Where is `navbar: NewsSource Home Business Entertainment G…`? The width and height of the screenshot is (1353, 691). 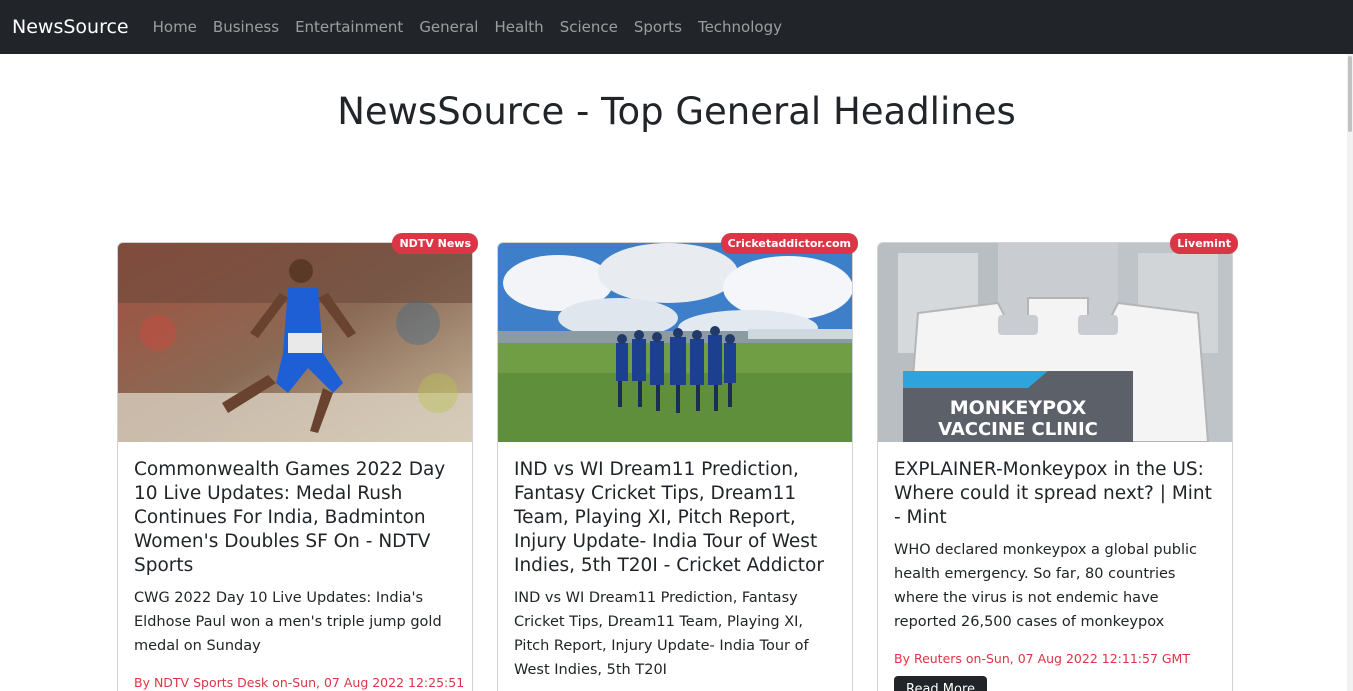 navbar: NewsSource Home Business Entertainment G… is located at coordinates (676, 27).